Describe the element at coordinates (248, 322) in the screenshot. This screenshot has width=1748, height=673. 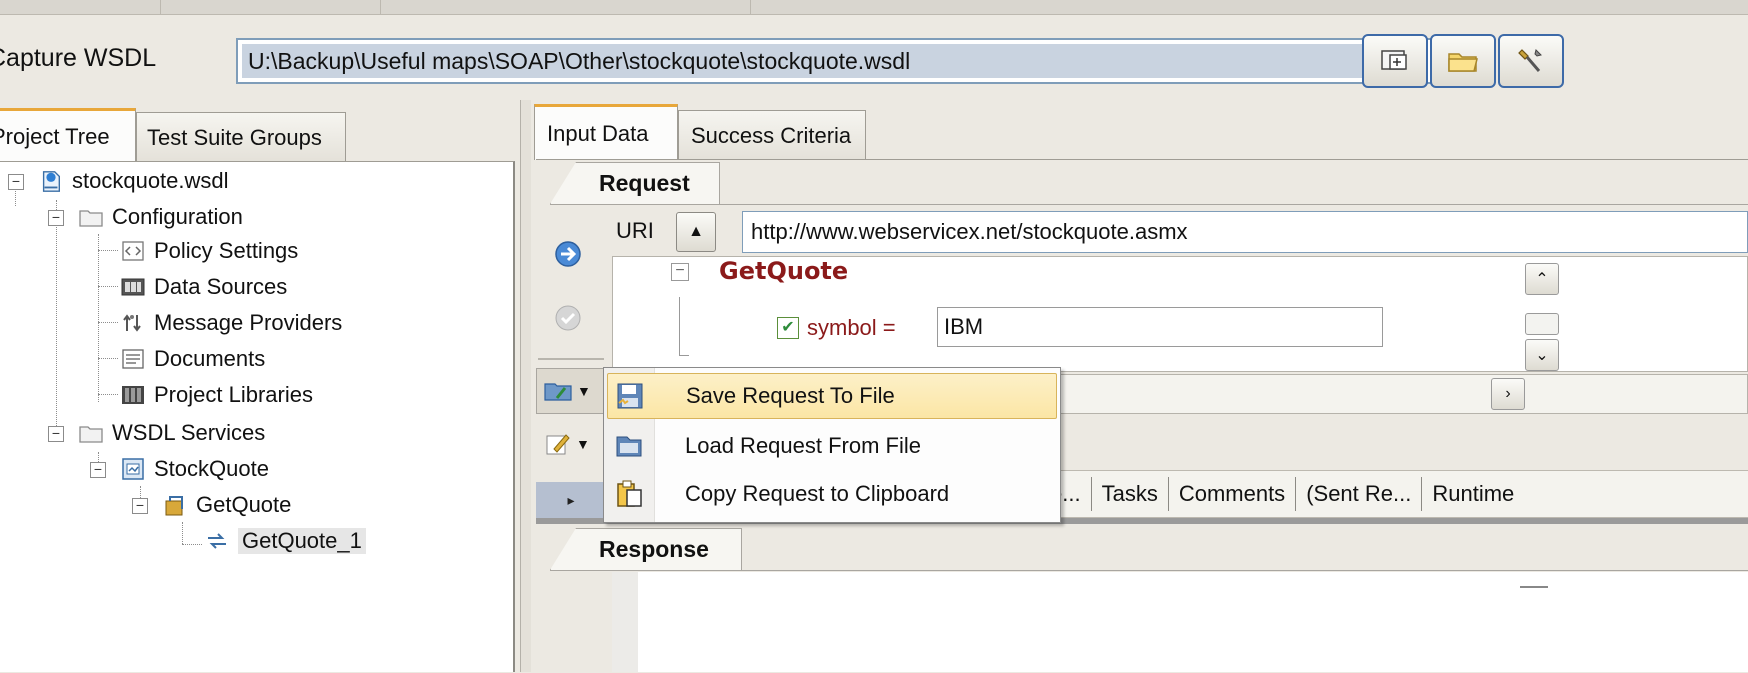
I see `tree-item-label: Message Providers` at that location.